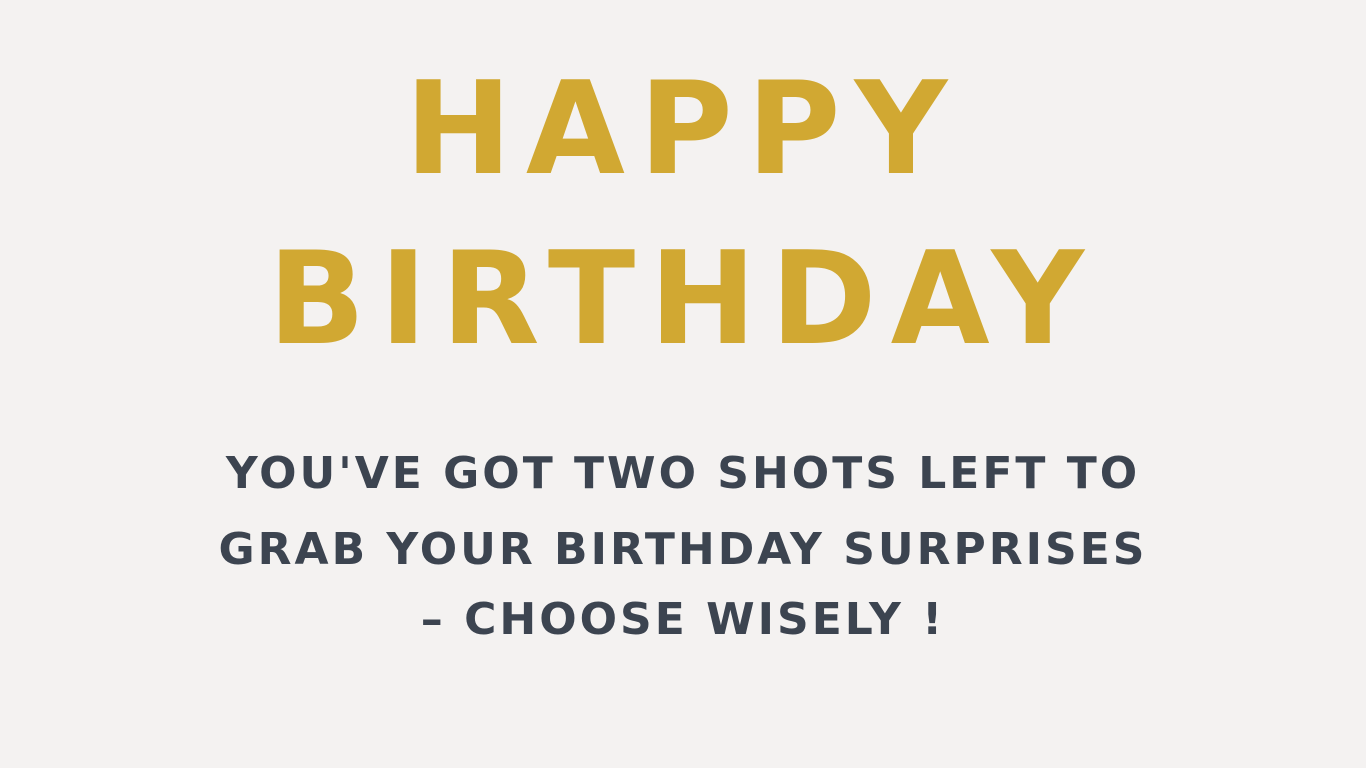 Image resolution: width=1366 pixels, height=768 pixels. Describe the element at coordinates (683, 129) in the screenshot. I see `headline-happy: HAPPY` at that location.